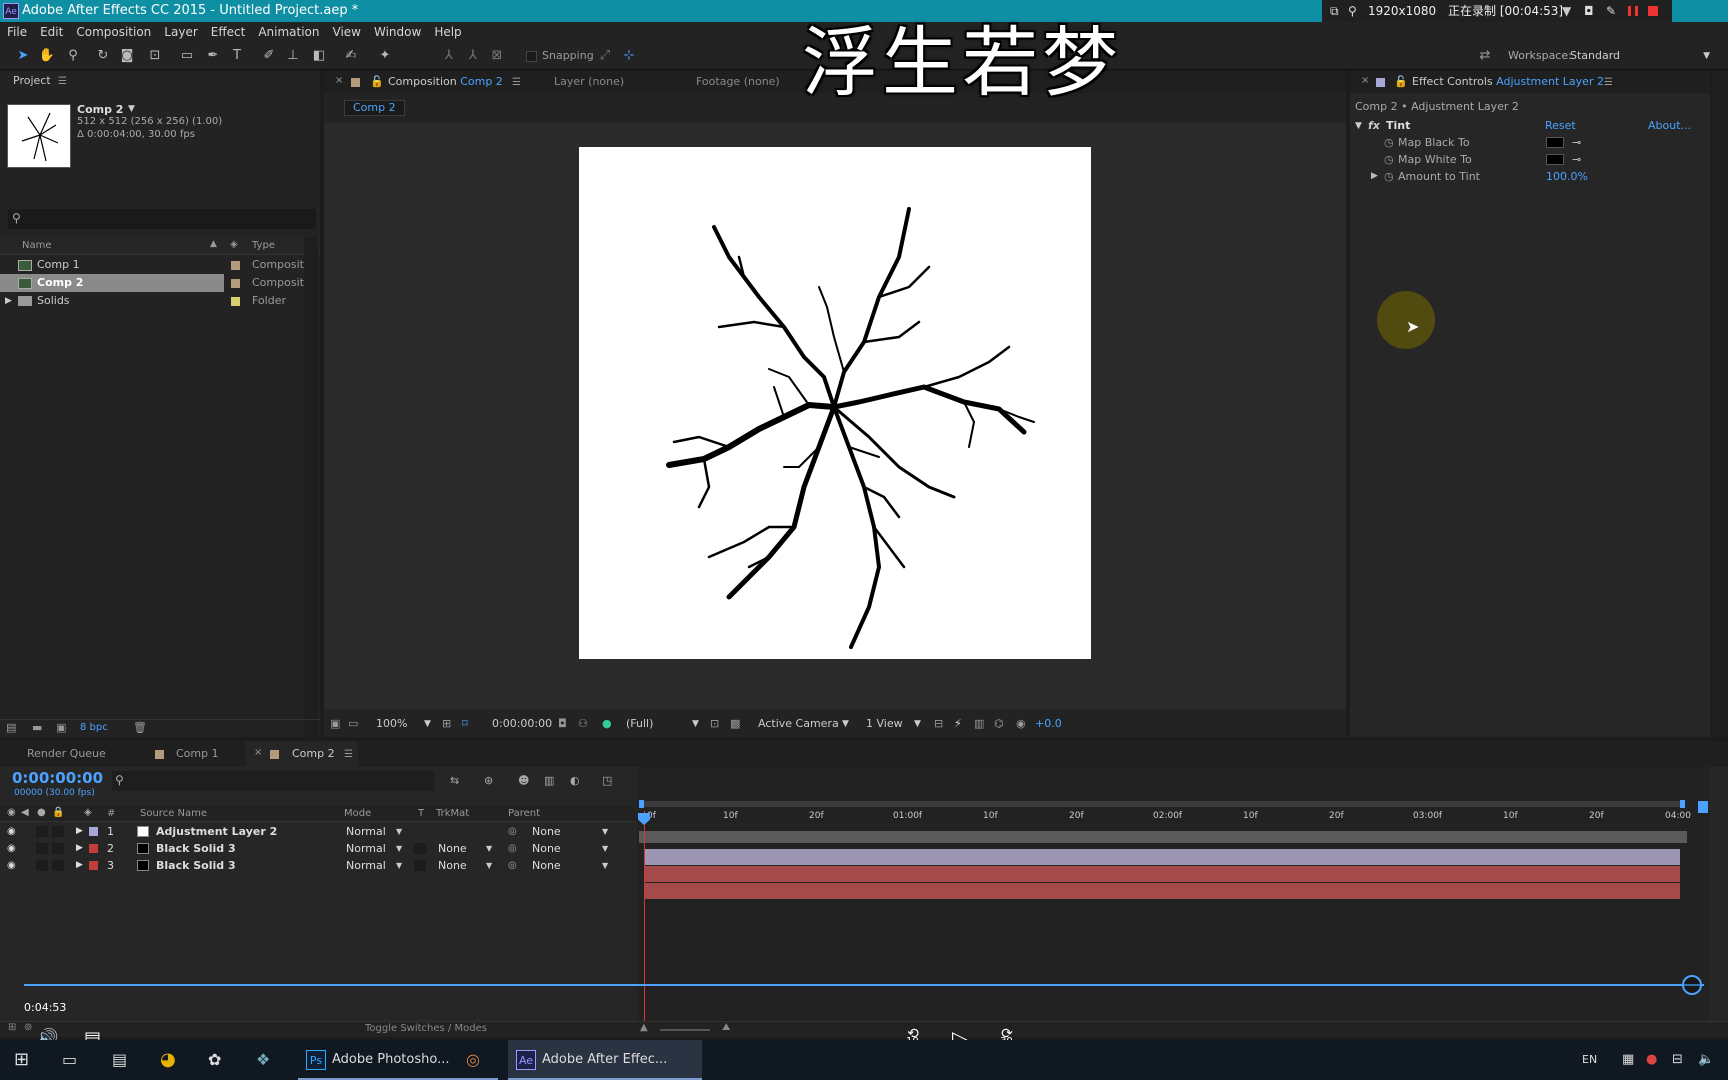 Image resolution: width=1728 pixels, height=1080 pixels. I want to click on view-axis-icon: ⊠, so click(497, 56).